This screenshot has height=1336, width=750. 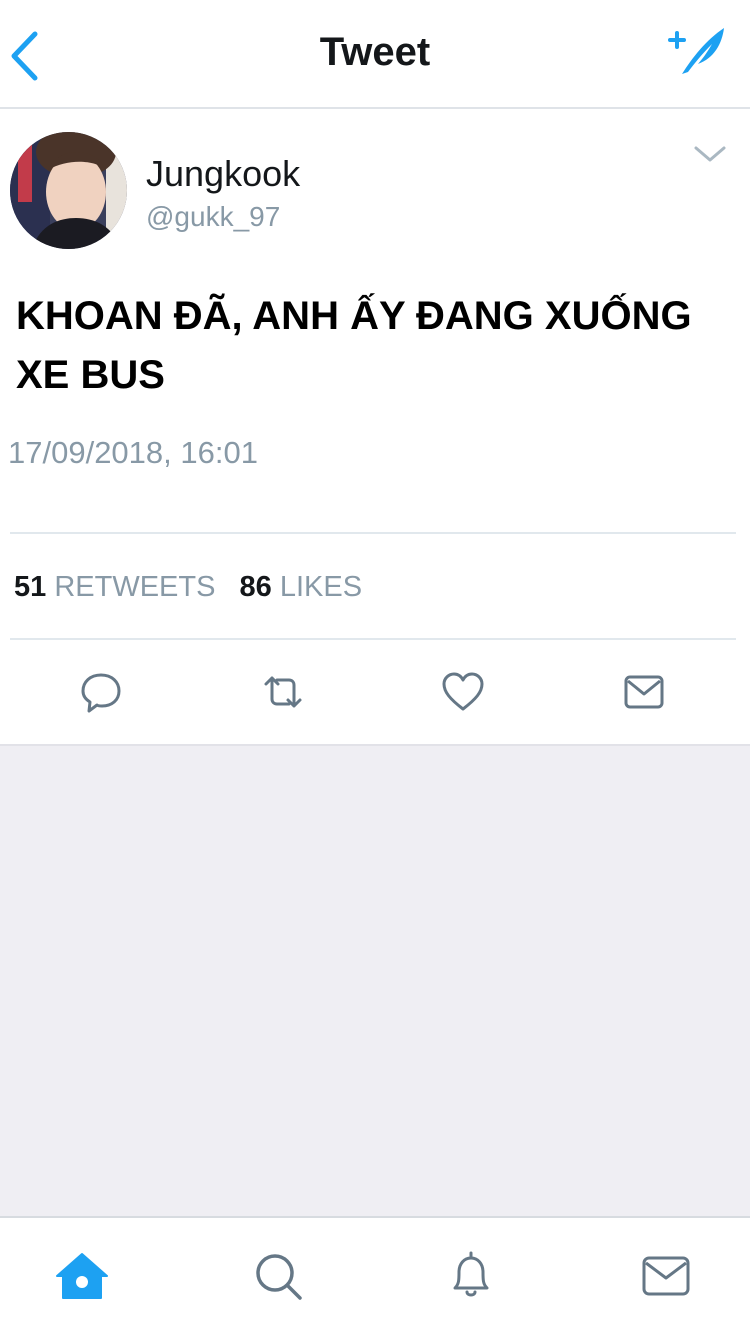 I want to click on home-icon, so click(x=82, y=1276).